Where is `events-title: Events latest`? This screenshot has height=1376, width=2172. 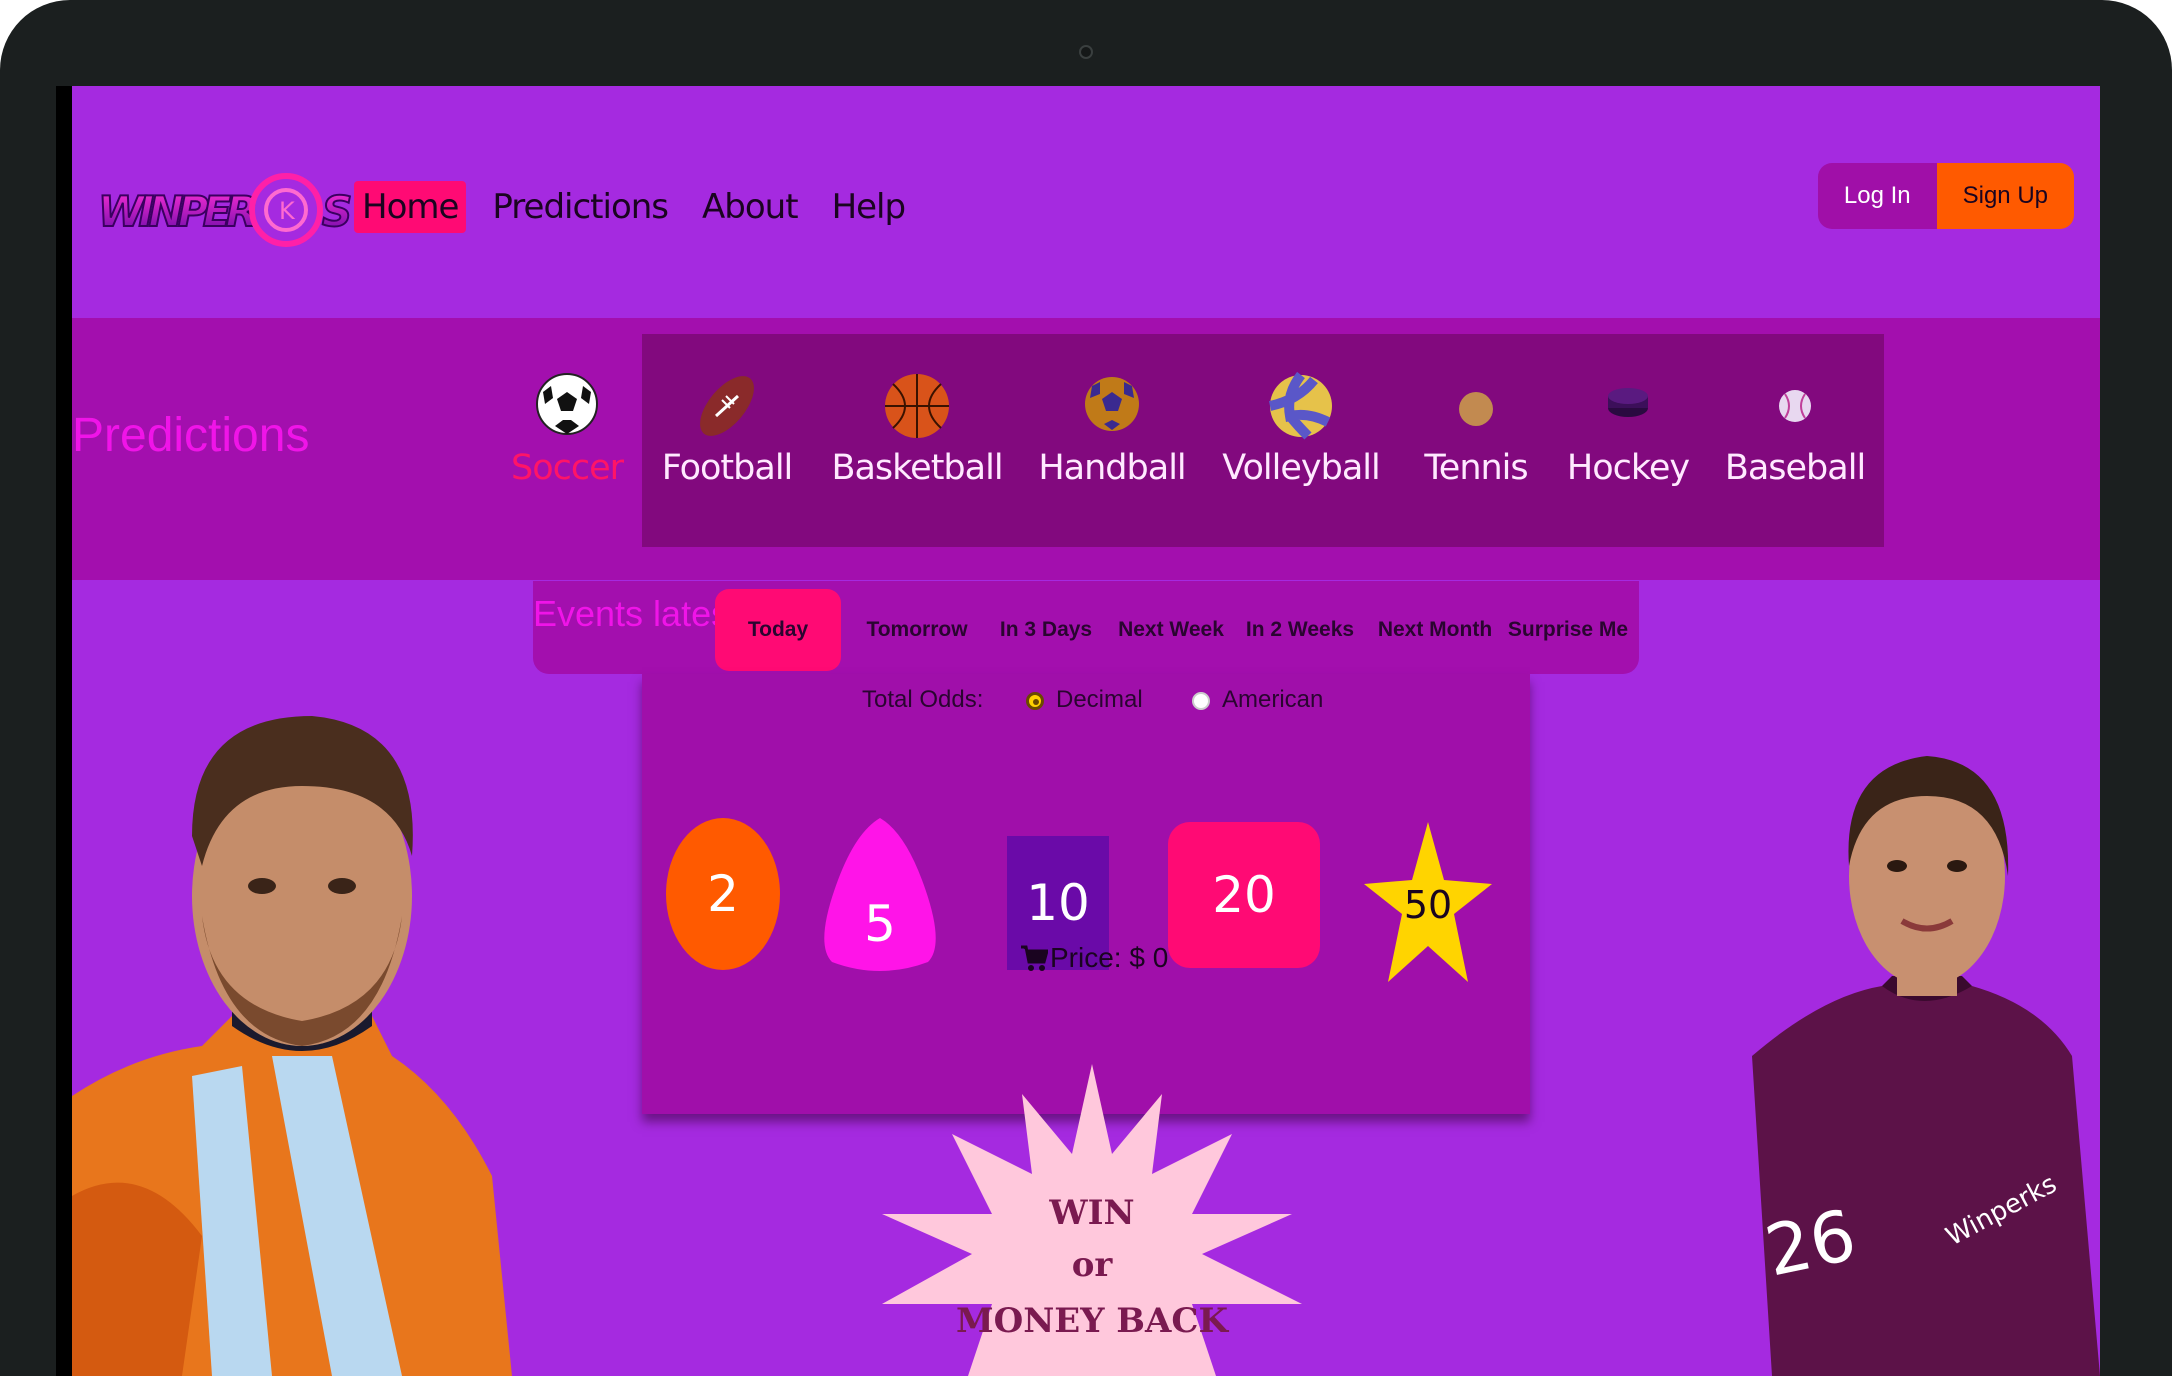 events-title: Events latest is located at coordinates (636, 613).